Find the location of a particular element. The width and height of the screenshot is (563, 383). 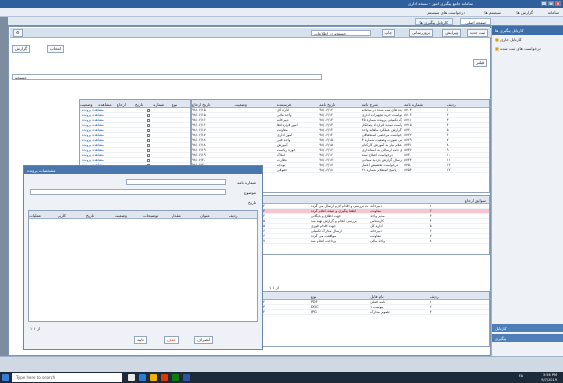

dialog-grid-col-header: کاربر is located at coordinates (71, 215).